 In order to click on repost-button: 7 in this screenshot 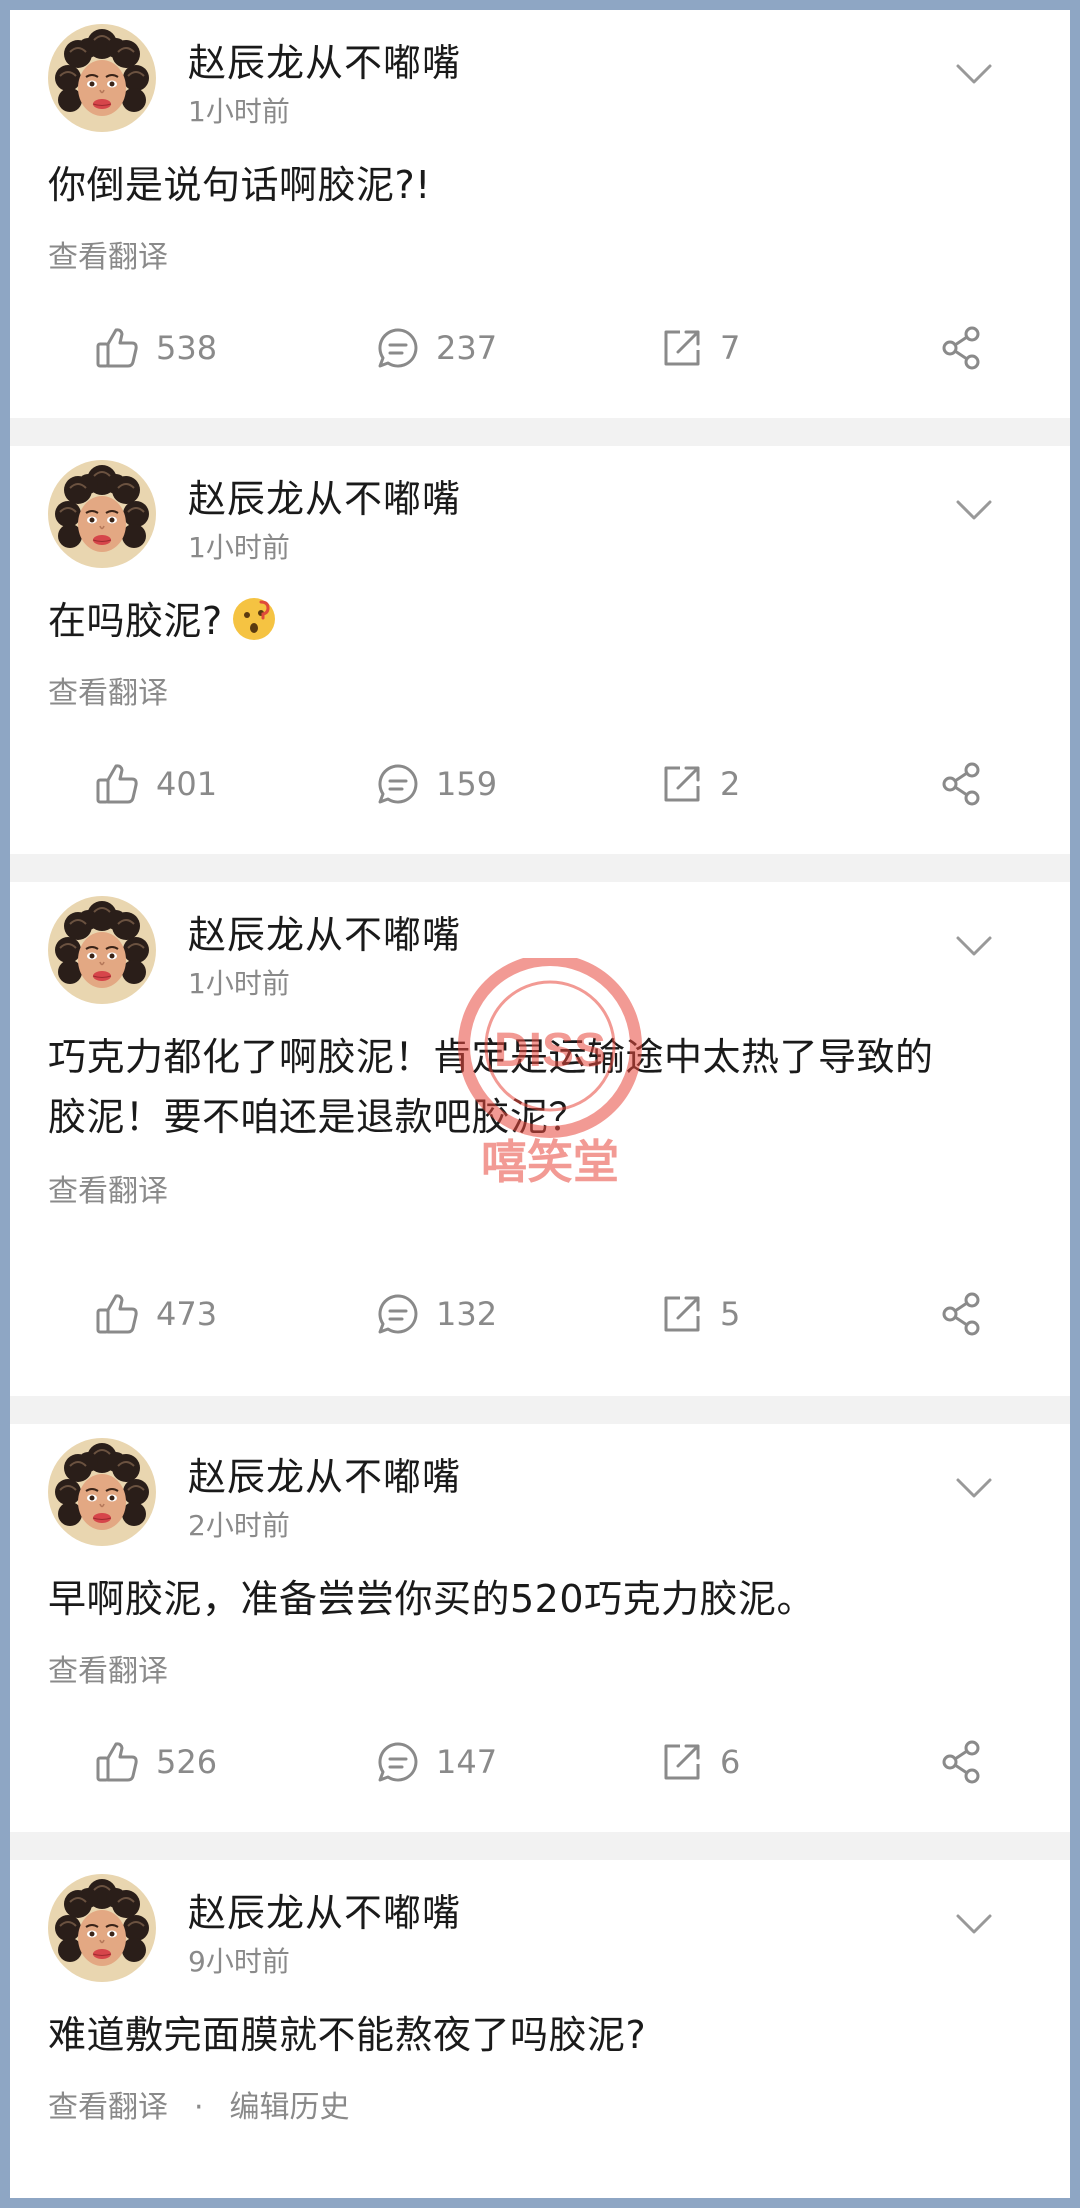, I will do `click(699, 348)`.